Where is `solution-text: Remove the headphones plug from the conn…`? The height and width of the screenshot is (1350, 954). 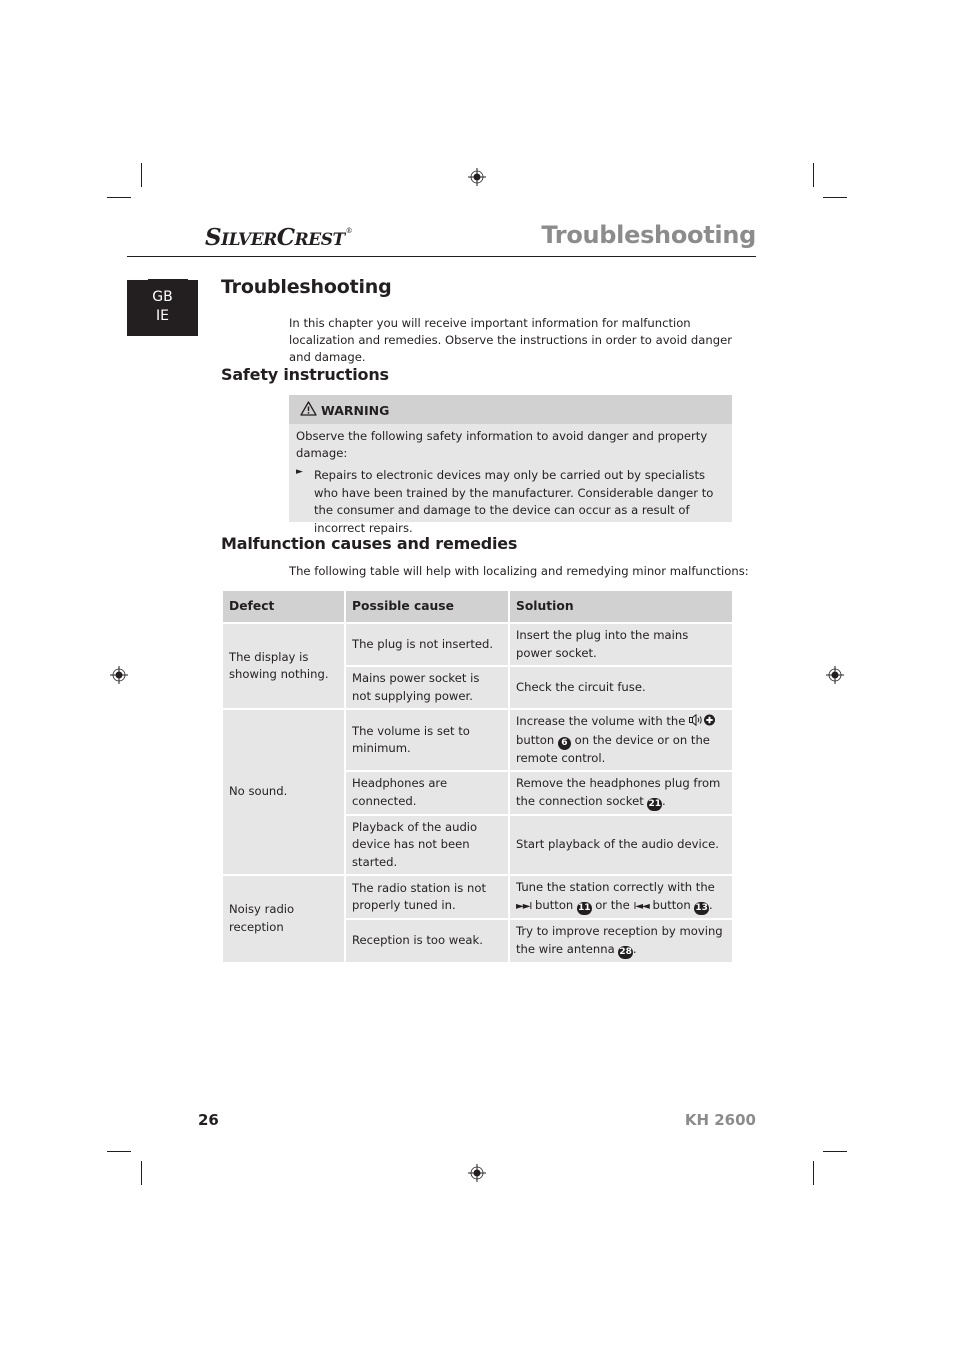
solution-text: Remove the headphones plug from the conn… is located at coordinates (618, 792).